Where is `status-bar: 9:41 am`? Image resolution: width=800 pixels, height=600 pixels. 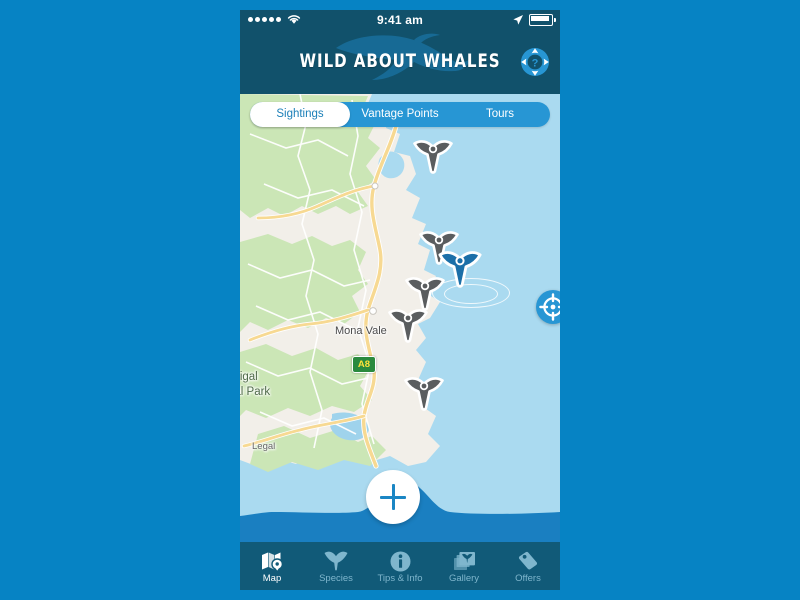
status-bar: 9:41 am is located at coordinates (400, 21).